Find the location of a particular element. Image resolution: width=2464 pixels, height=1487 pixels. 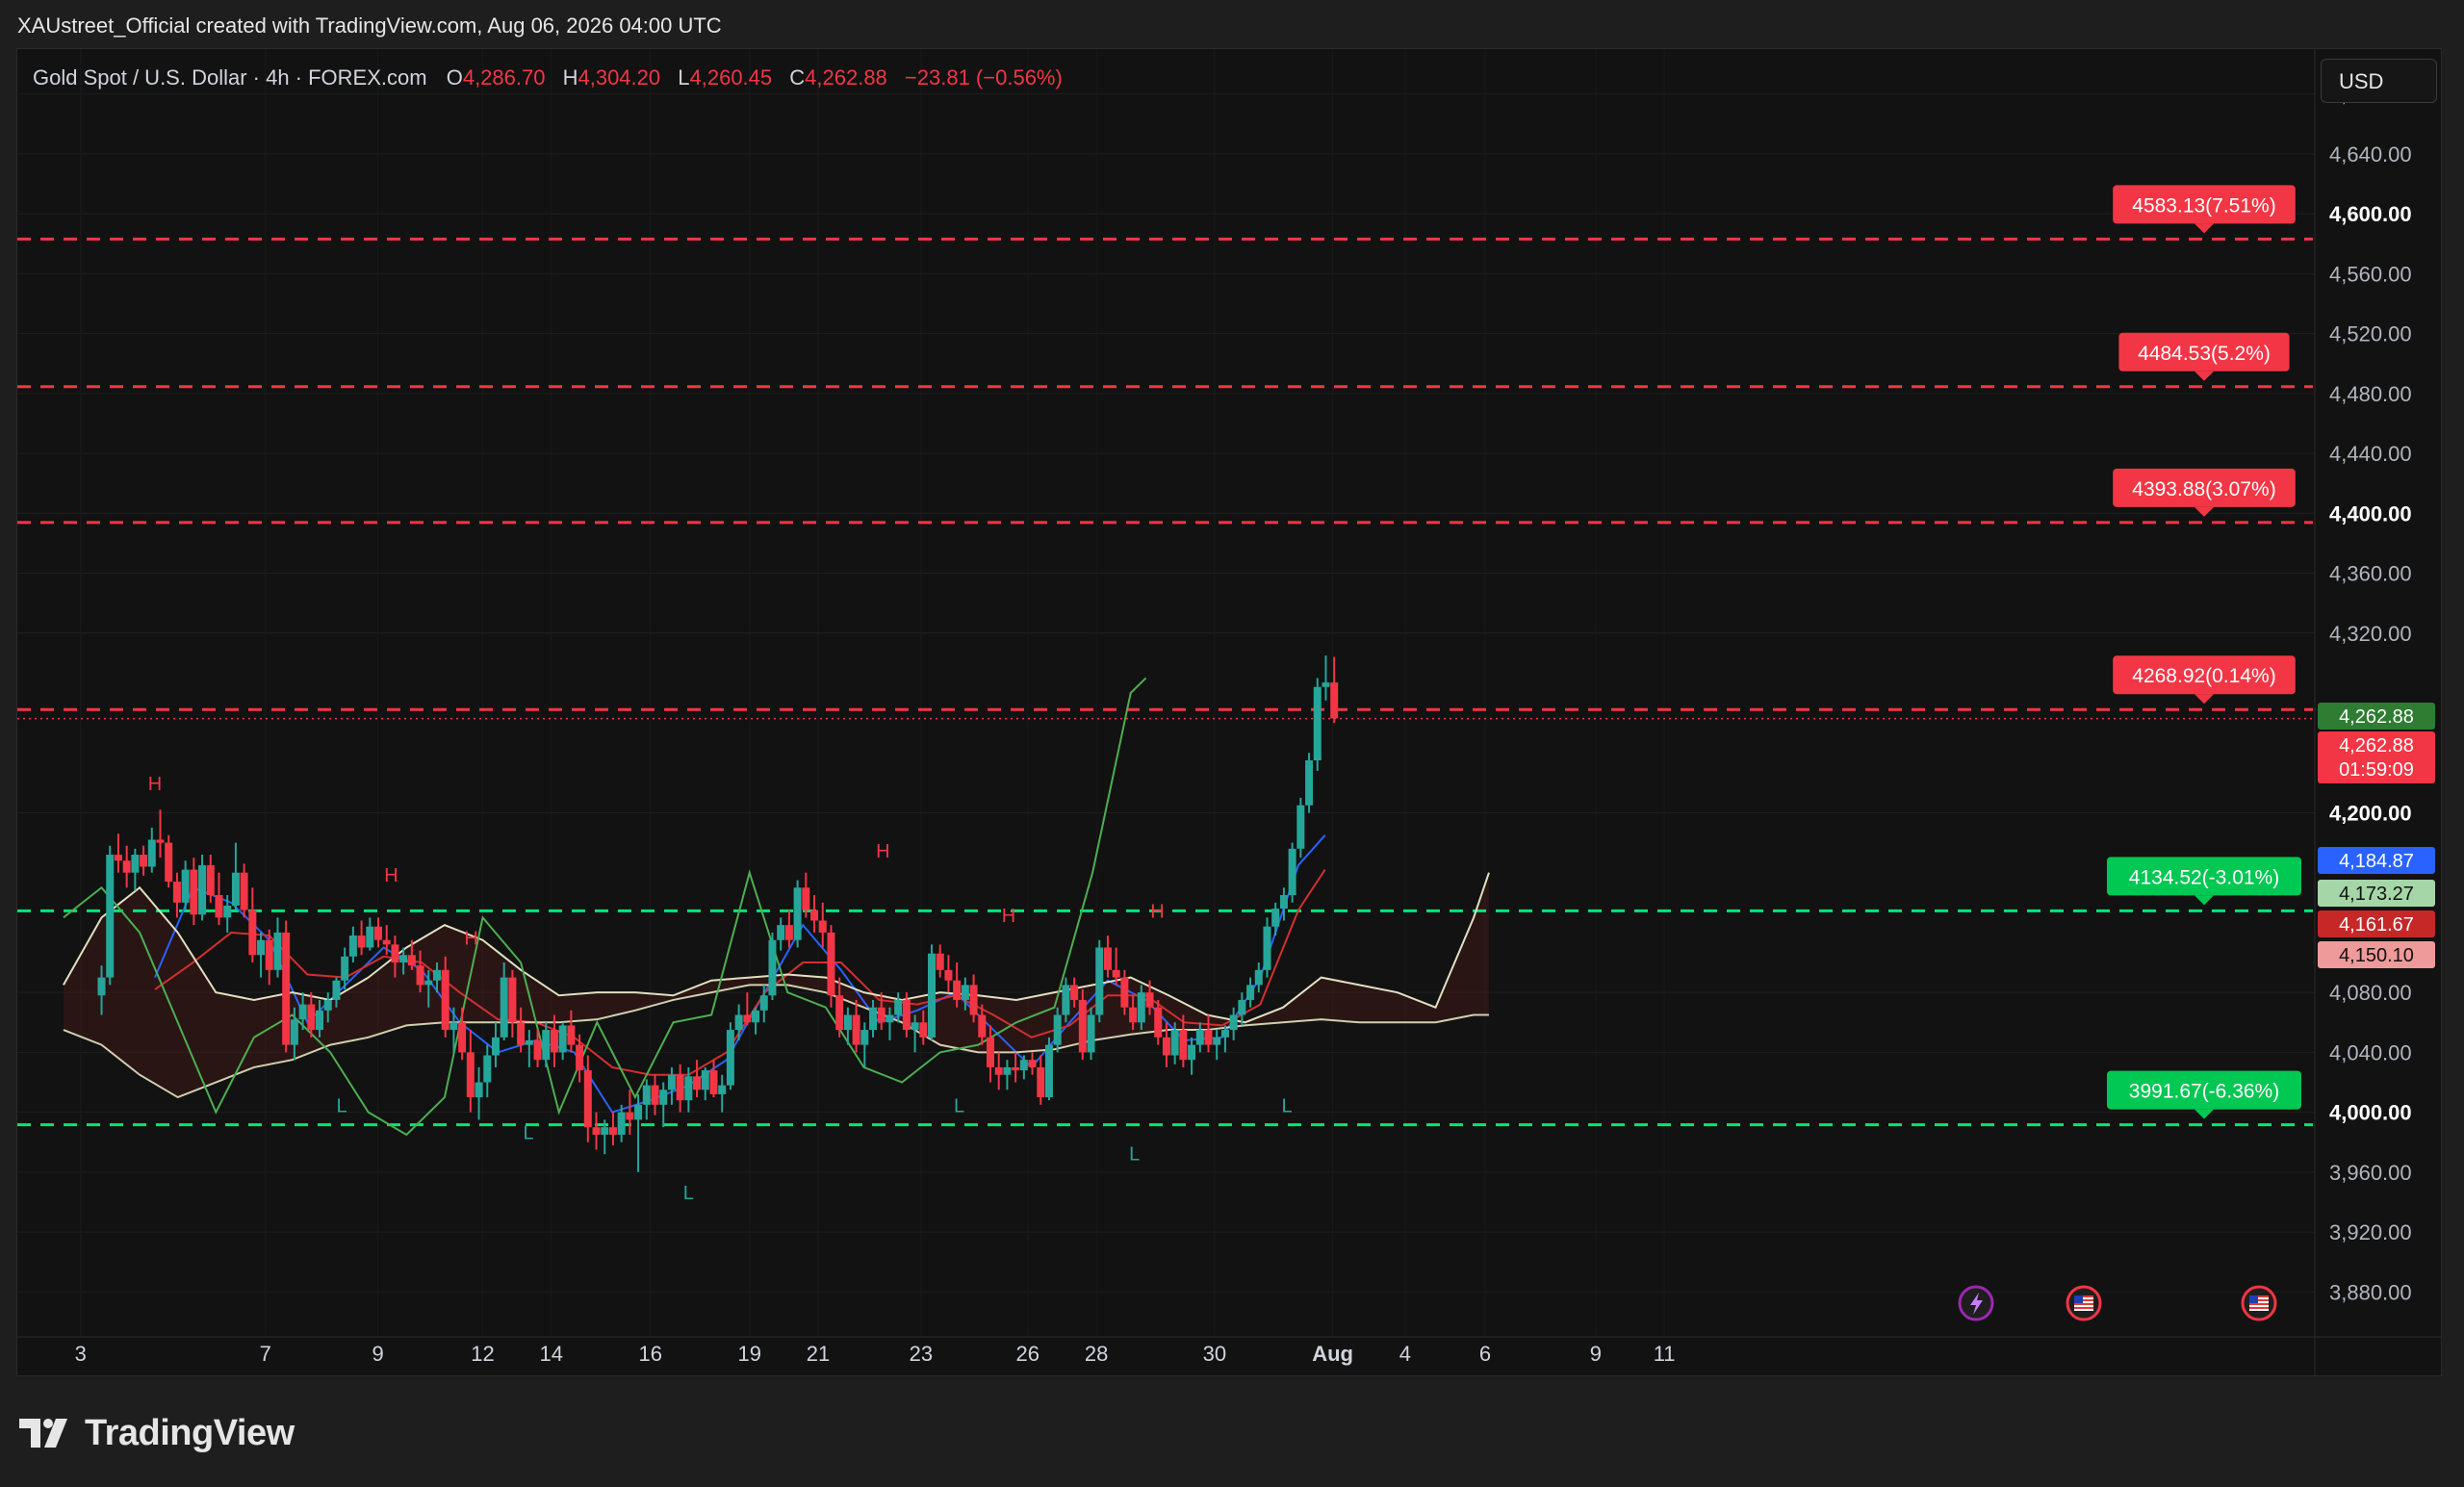

y-tick-label: 3,880.00 is located at coordinates (2370, 1292).